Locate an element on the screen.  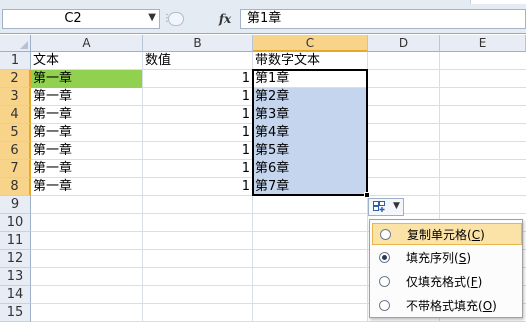
cell-b8: 1 is located at coordinates (197, 187).